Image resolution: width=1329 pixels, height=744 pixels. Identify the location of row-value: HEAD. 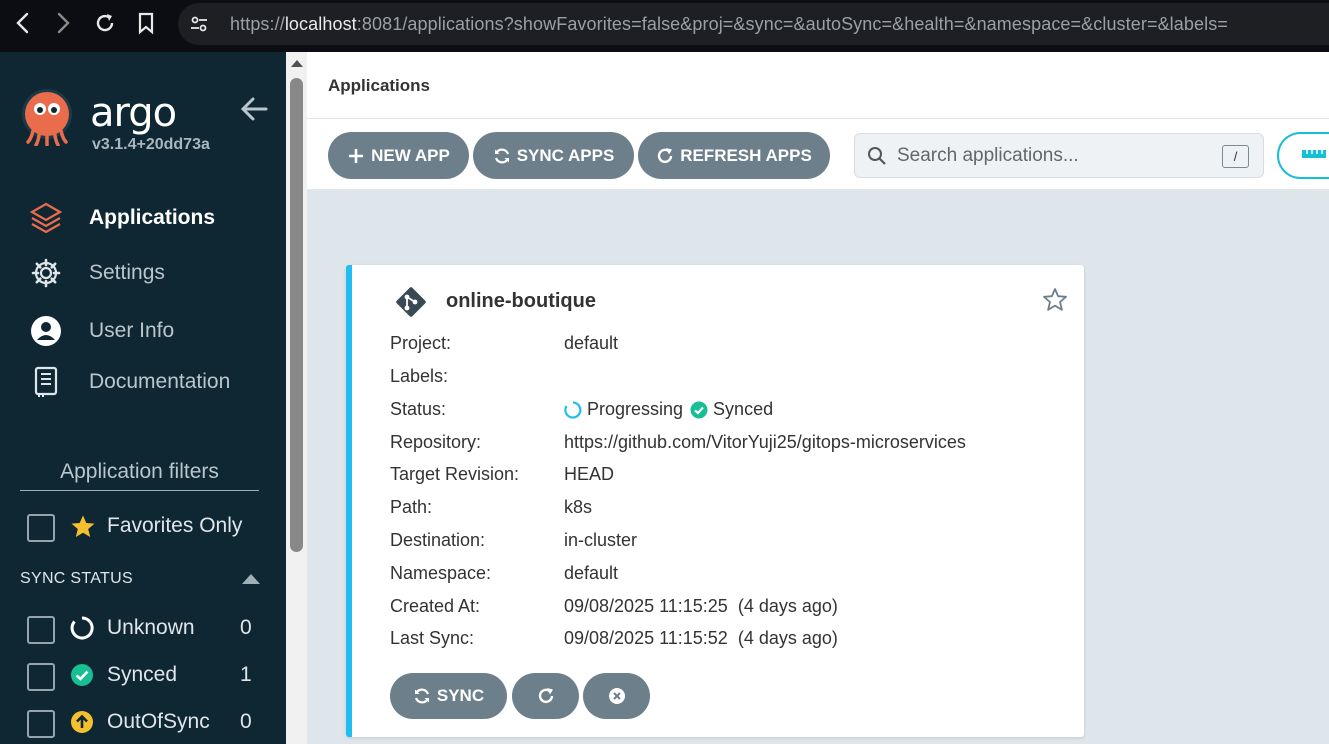
(589, 474).